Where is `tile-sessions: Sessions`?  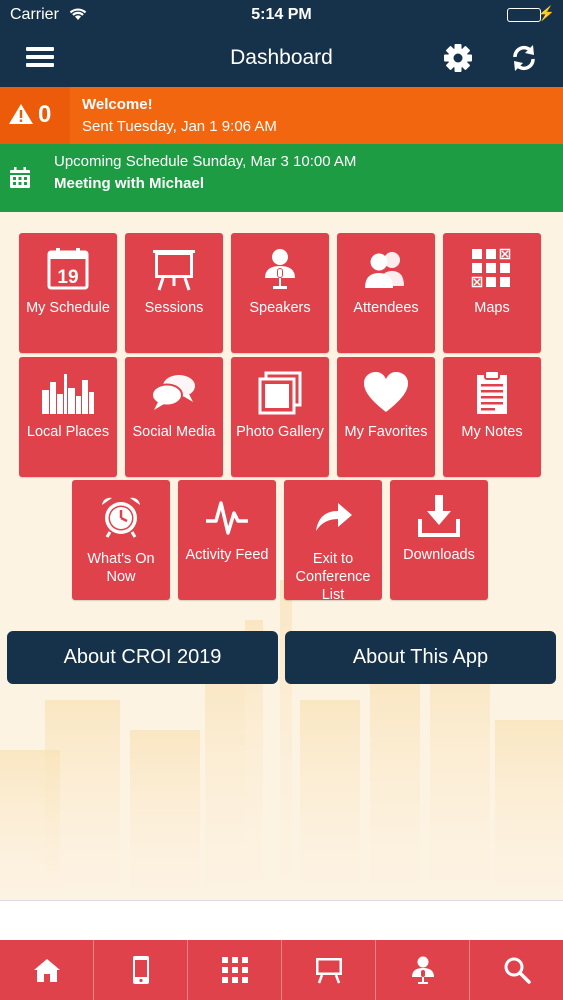
tile-sessions: Sessions is located at coordinates (174, 293).